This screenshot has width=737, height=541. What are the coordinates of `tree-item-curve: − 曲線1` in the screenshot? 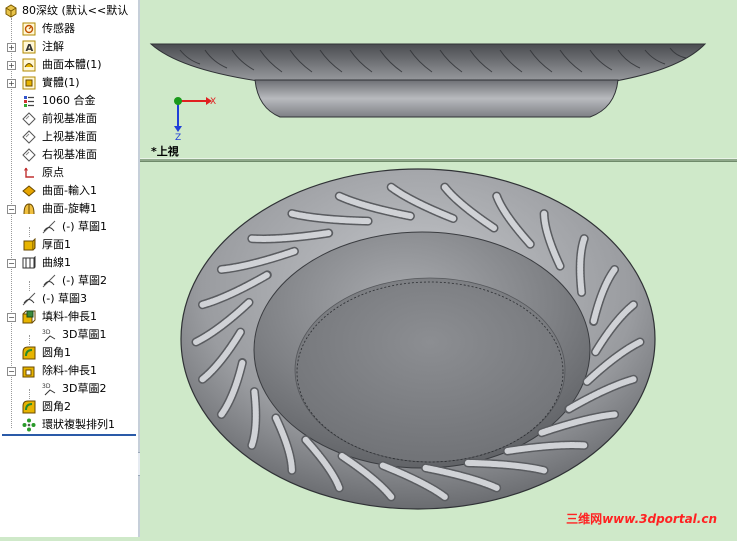 It's located at (69, 263).